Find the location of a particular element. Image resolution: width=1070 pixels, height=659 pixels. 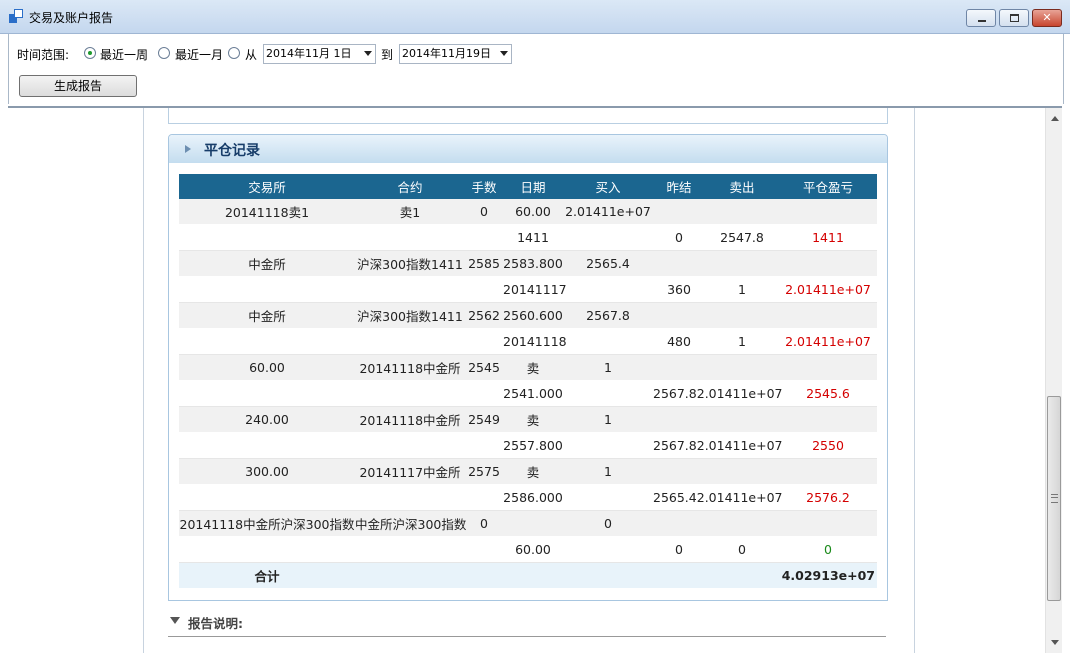

table-row: 中金所沪深300指数141125622560.6002567.8 is located at coordinates (528, 316).